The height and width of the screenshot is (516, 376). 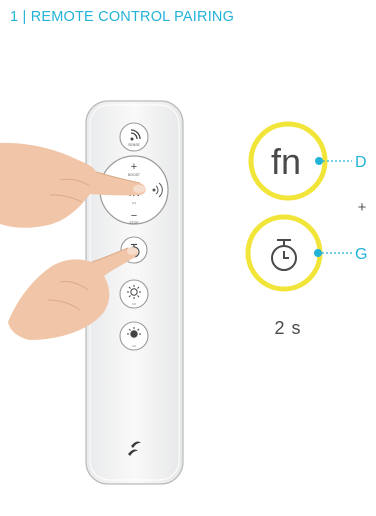 What do you see at coordinates (134, 137) in the screenshot?
I see `sense-button: SENSE` at bounding box center [134, 137].